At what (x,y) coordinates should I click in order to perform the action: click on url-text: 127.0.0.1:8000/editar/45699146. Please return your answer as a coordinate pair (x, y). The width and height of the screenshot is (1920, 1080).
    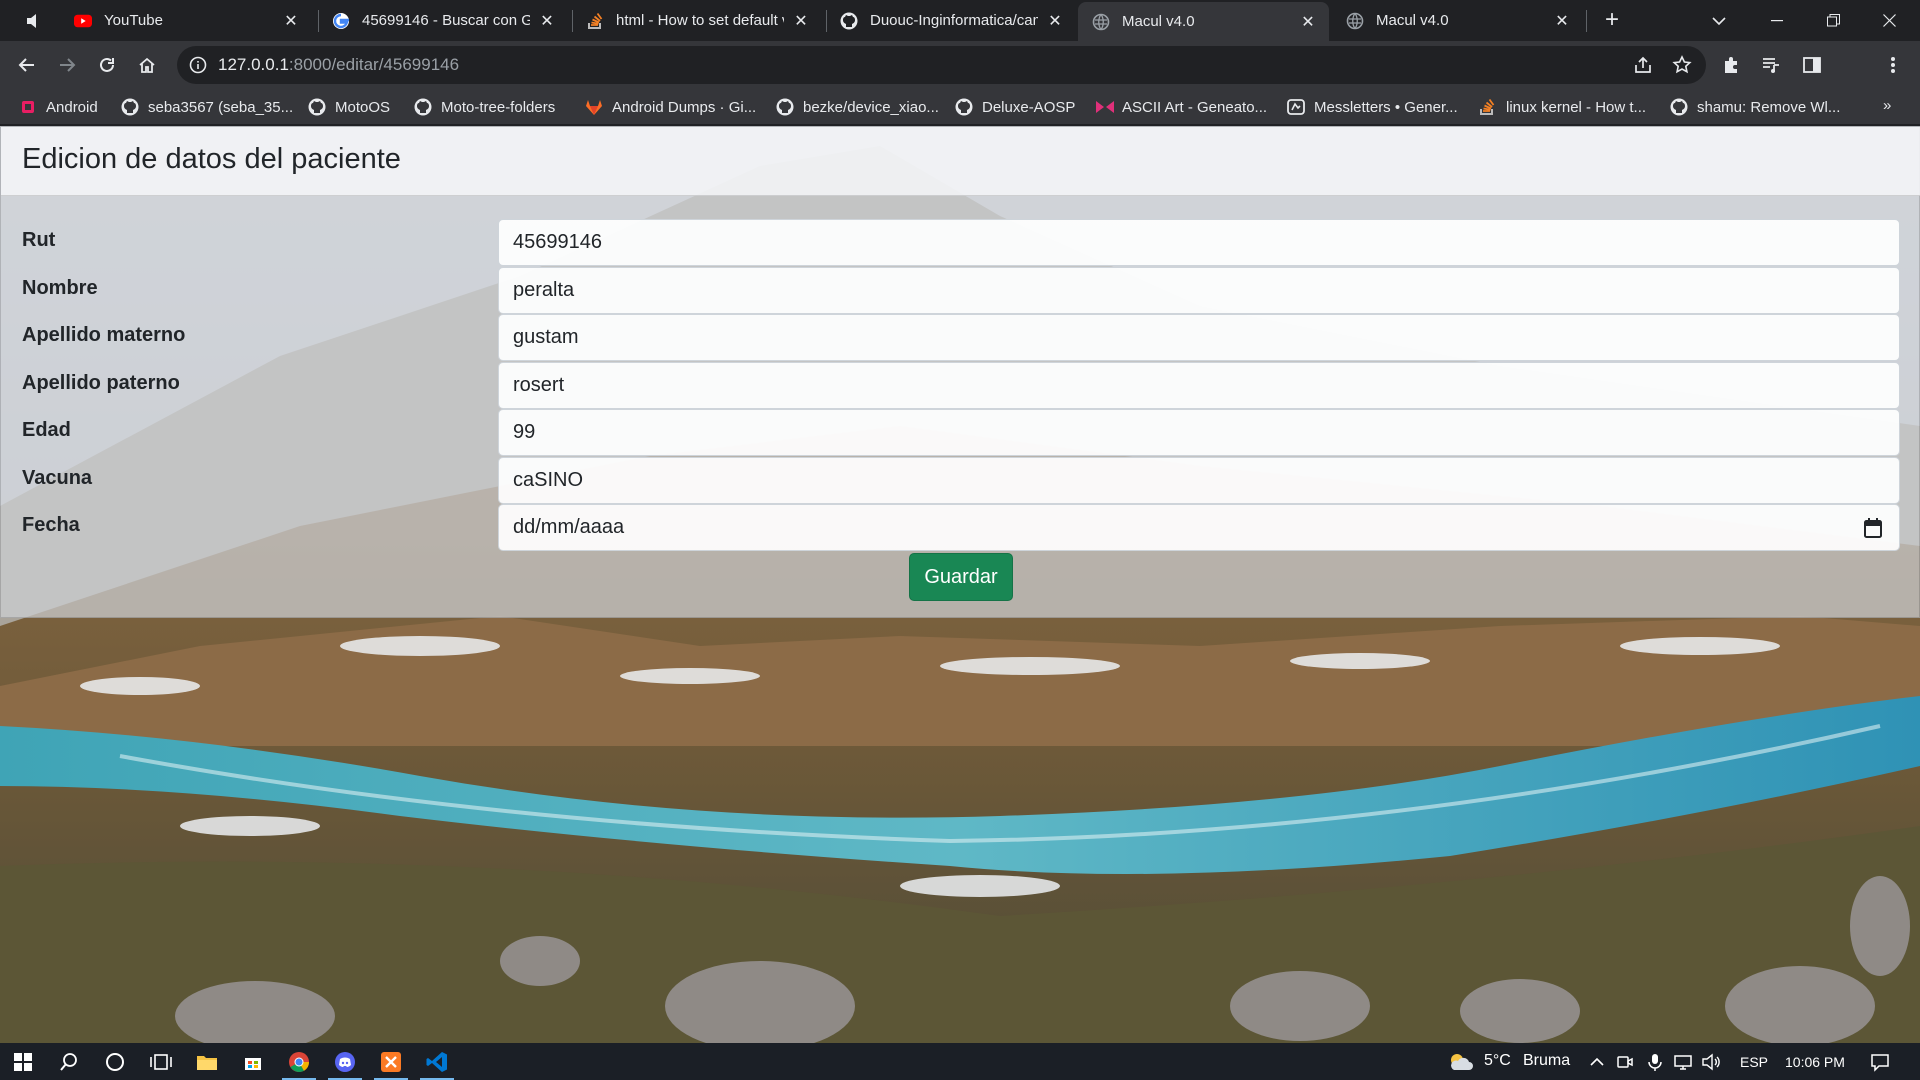
    Looking at the image, I should click on (338, 65).